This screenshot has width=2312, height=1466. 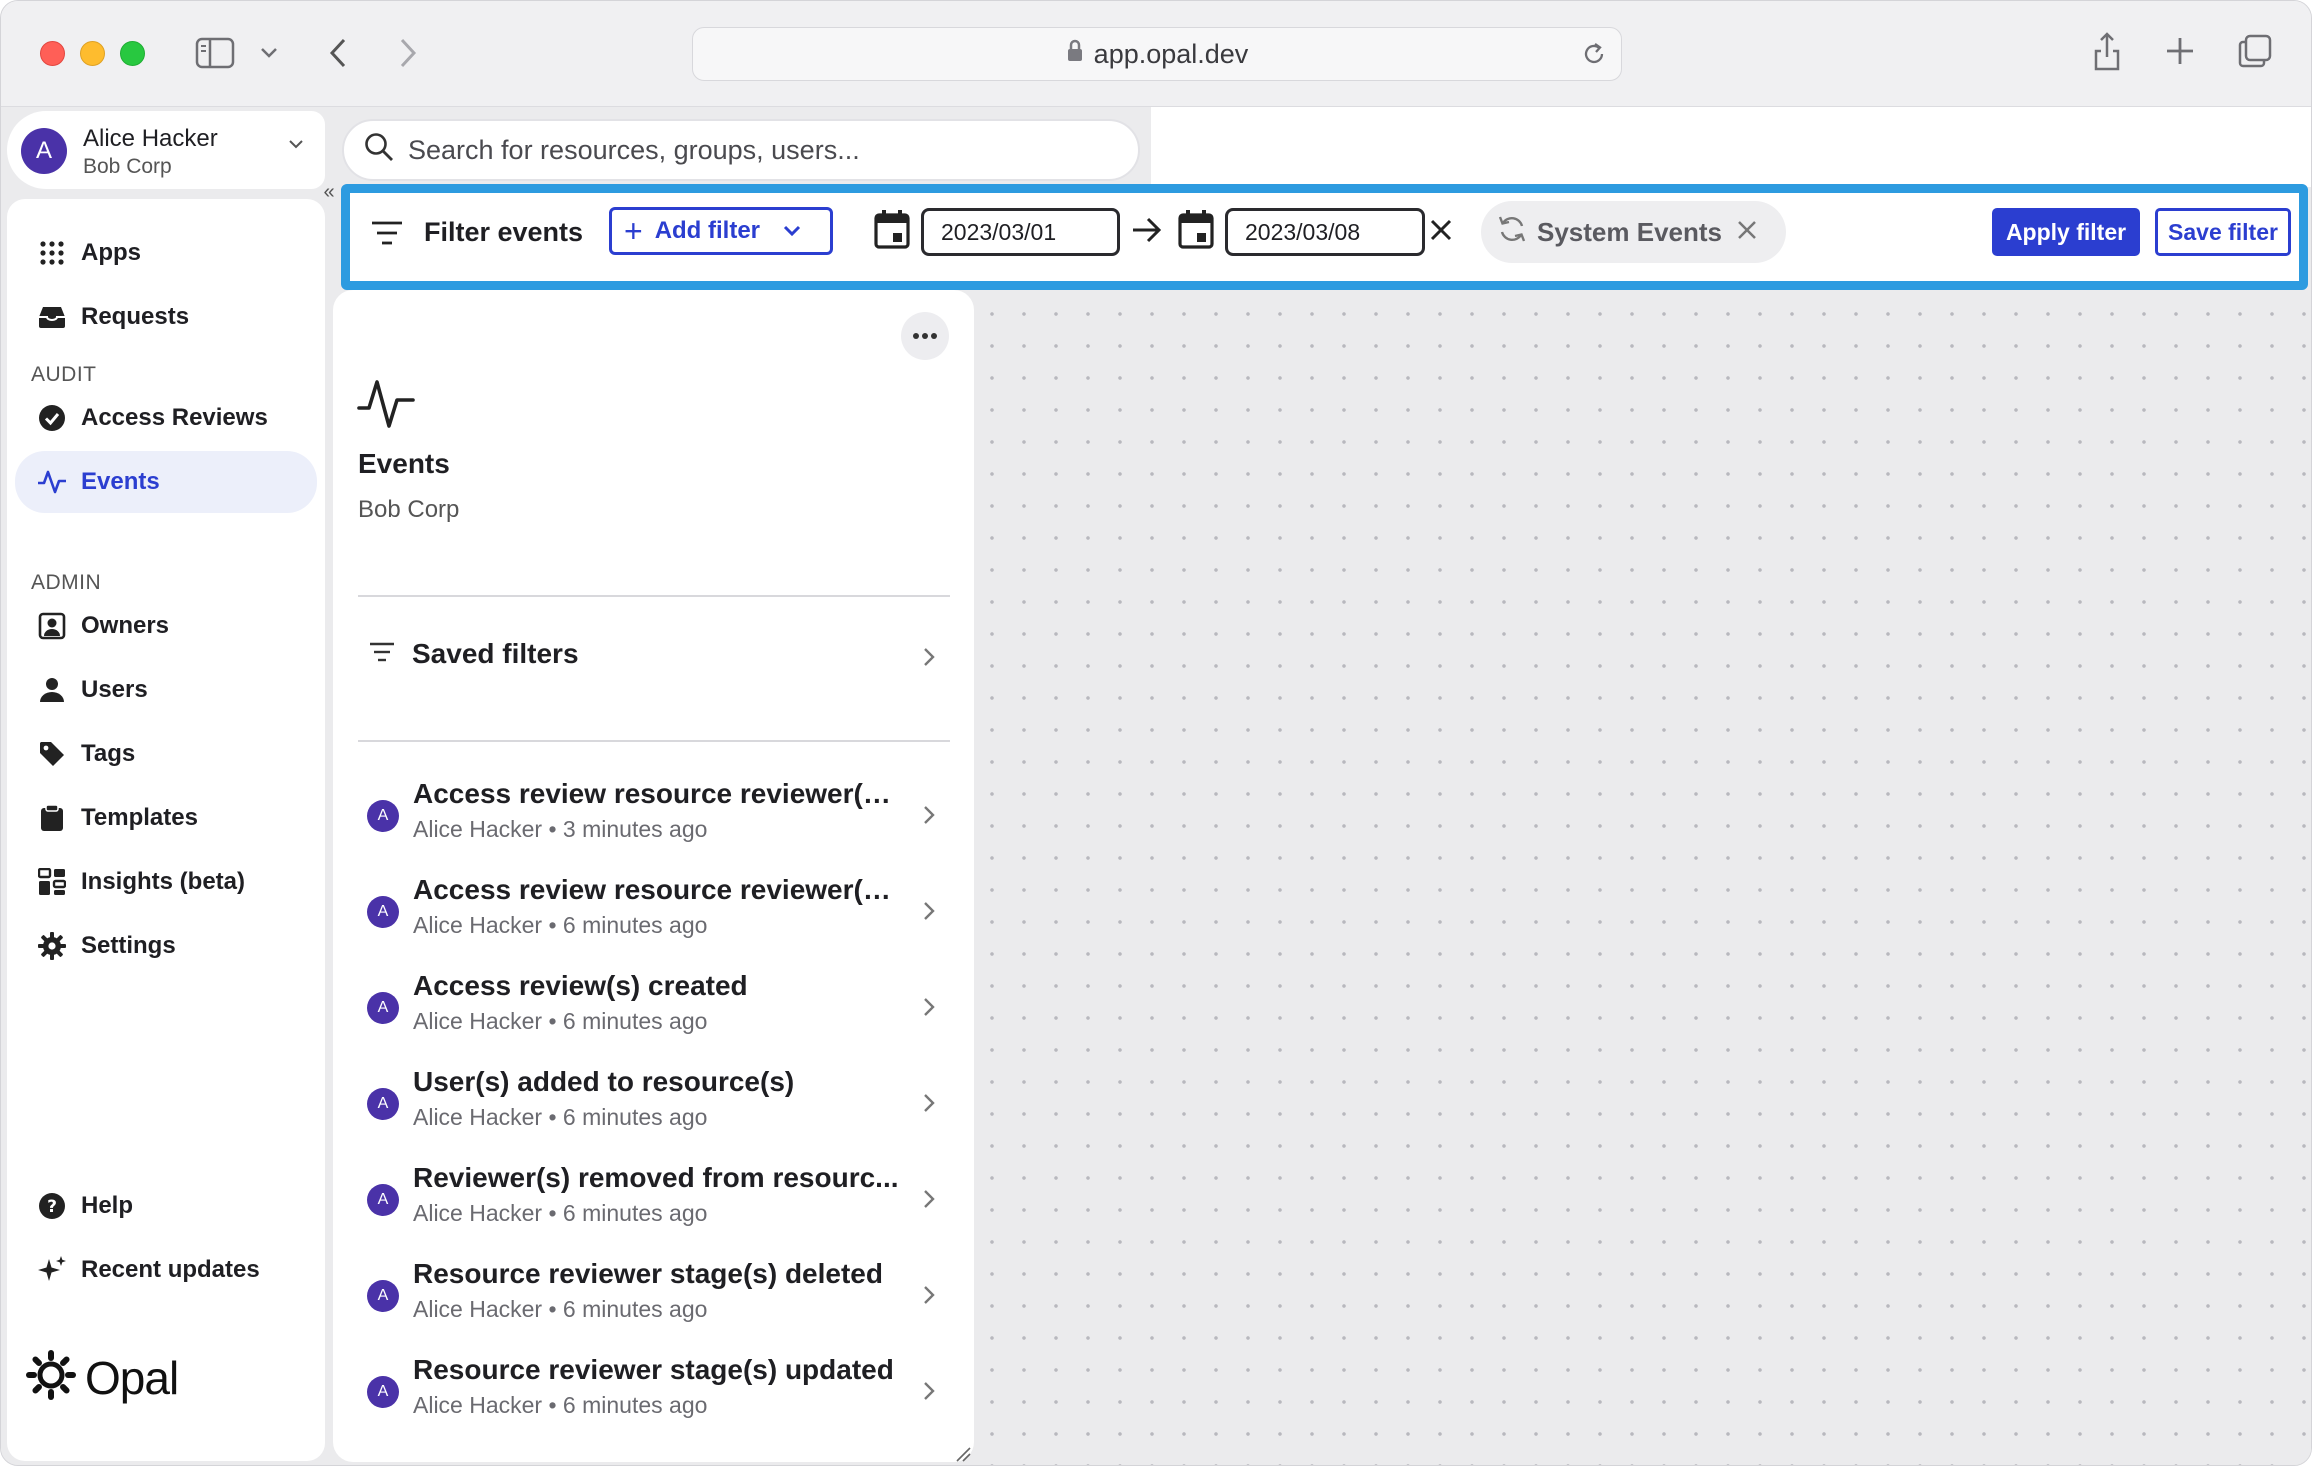 What do you see at coordinates (215, 53) in the screenshot?
I see `sidebar-toggle-icon` at bounding box center [215, 53].